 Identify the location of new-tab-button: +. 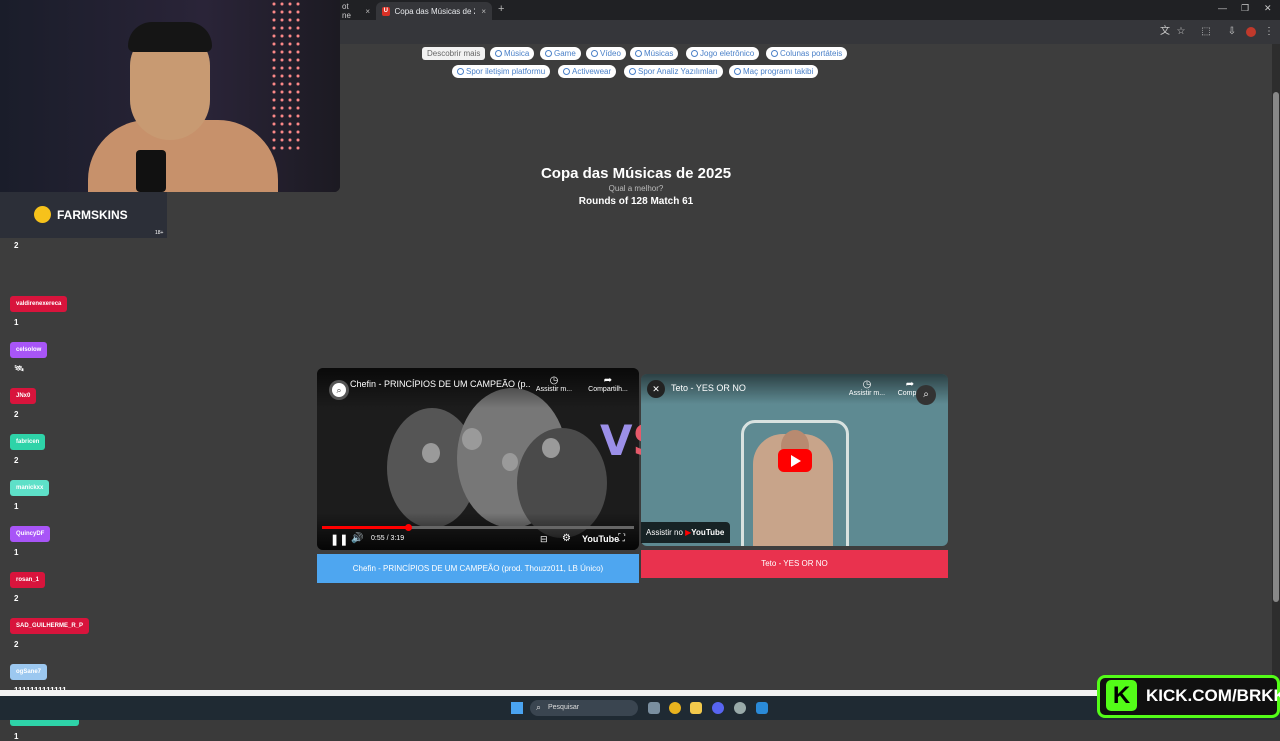
(501, 9).